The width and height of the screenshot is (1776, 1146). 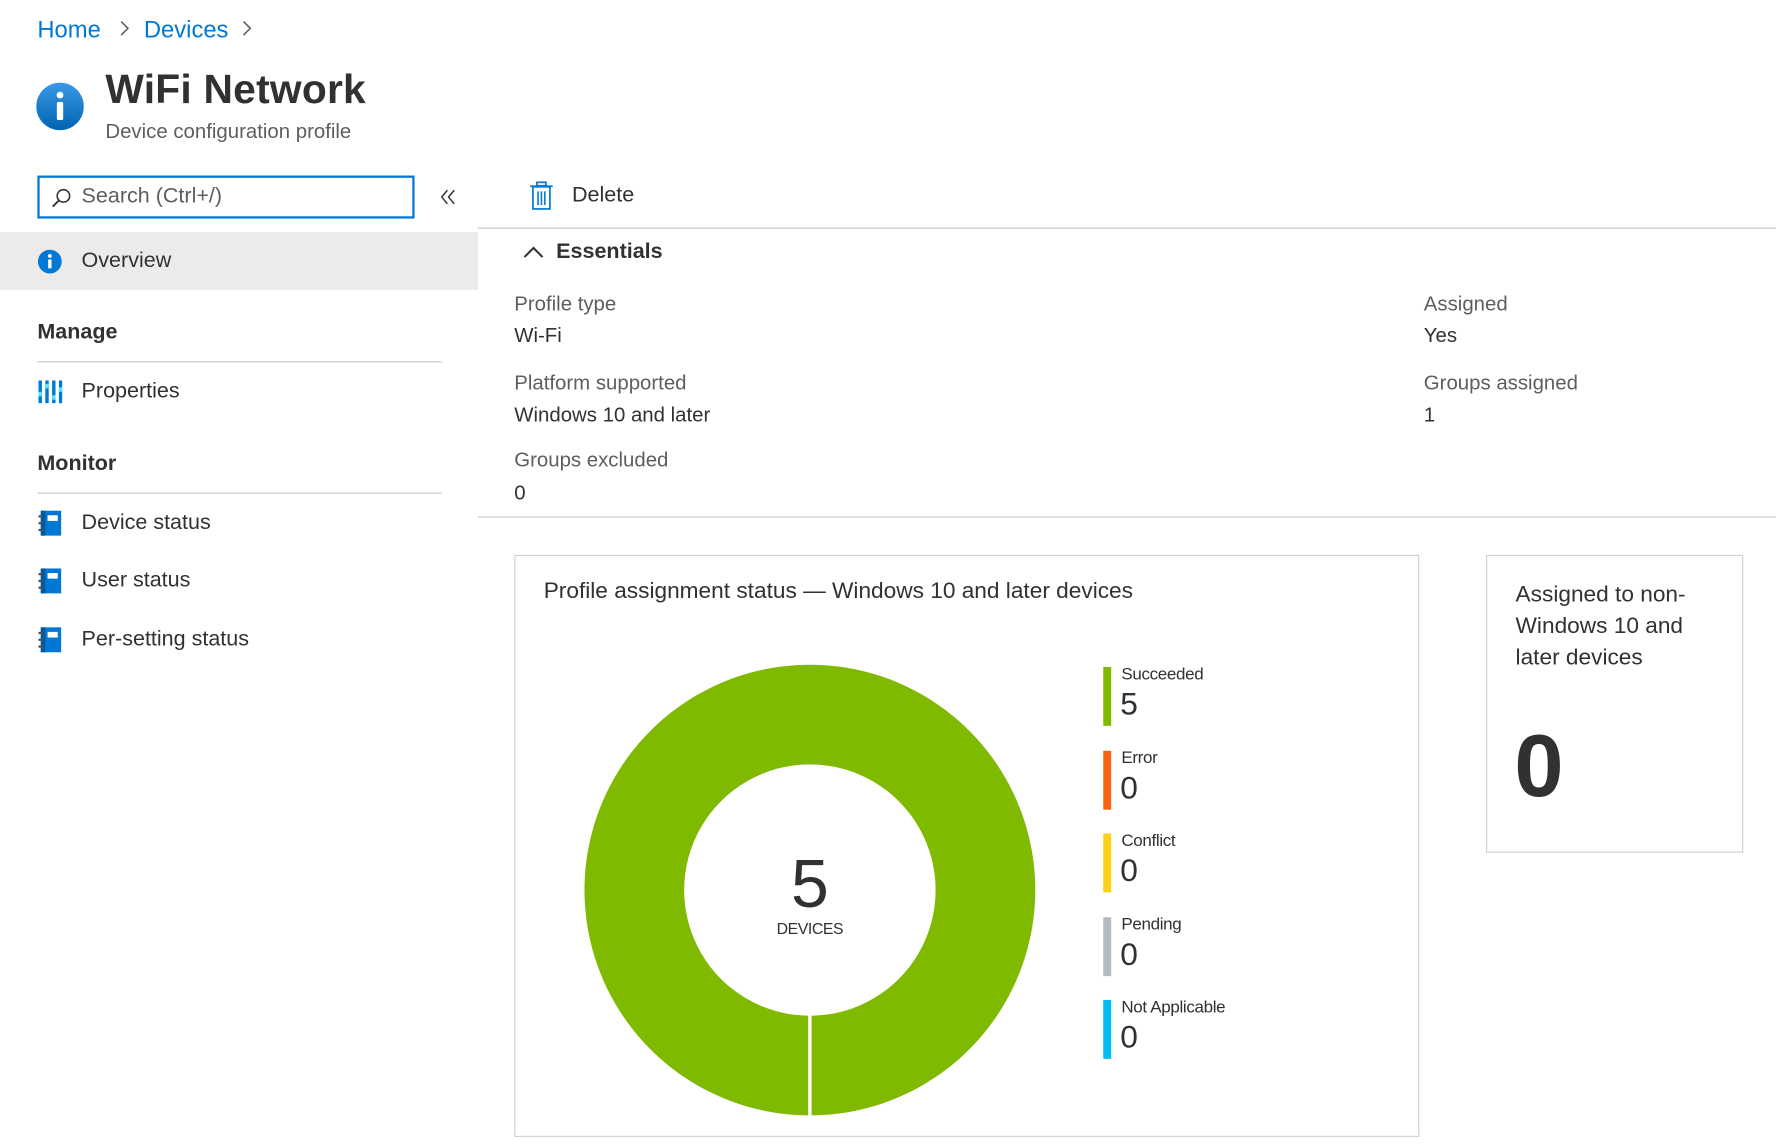 I want to click on essentials-value: 1, so click(x=1429, y=414).